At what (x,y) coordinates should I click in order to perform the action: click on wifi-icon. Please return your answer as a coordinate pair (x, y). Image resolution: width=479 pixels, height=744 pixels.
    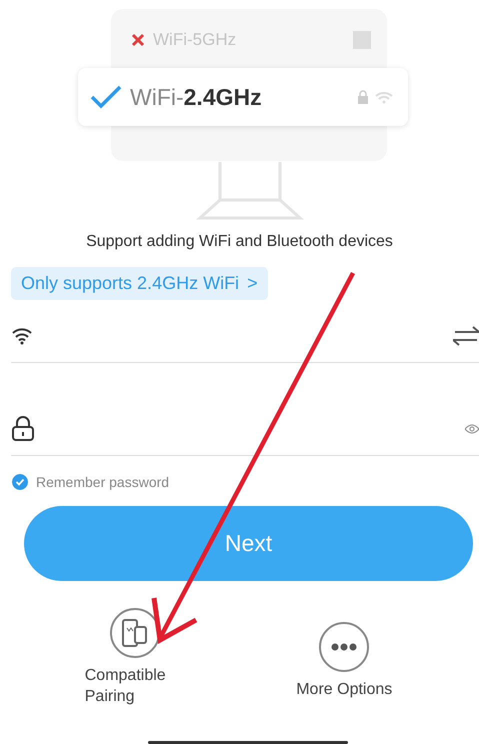
    Looking at the image, I should click on (22, 336).